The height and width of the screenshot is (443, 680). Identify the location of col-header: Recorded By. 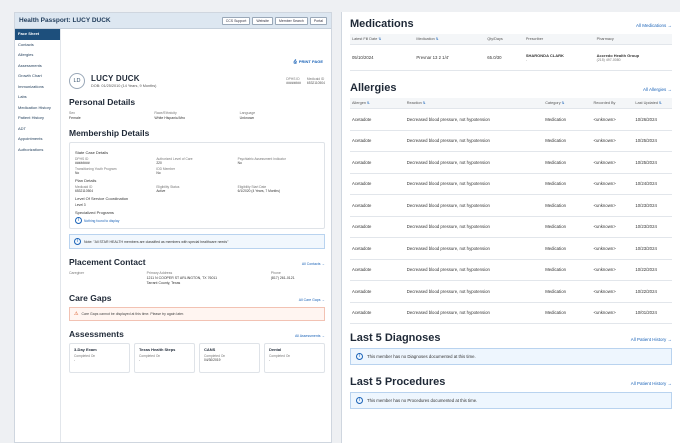
(604, 103).